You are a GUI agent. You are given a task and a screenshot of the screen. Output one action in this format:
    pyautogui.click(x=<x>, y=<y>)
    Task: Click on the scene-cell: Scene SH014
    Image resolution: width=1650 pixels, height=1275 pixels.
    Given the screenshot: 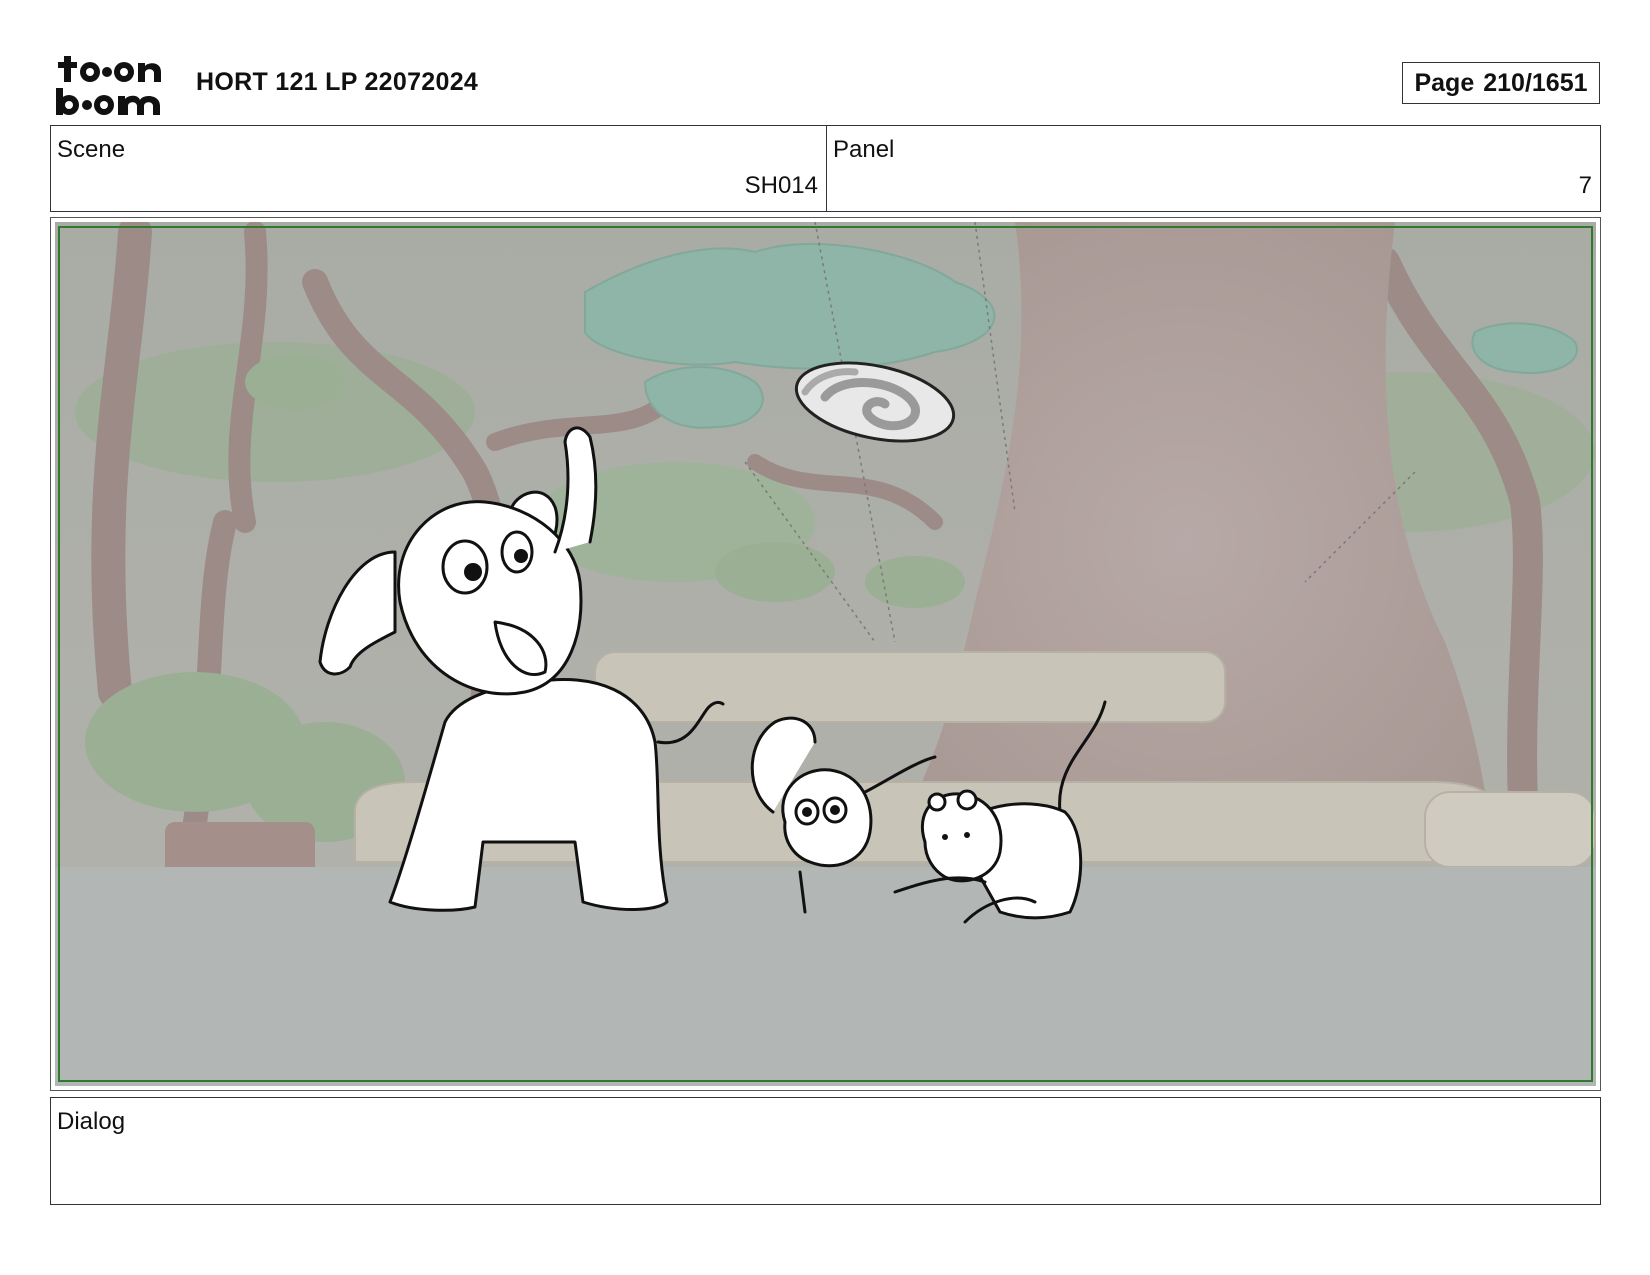 What is the action you would take?
    pyautogui.click(x=439, y=168)
    